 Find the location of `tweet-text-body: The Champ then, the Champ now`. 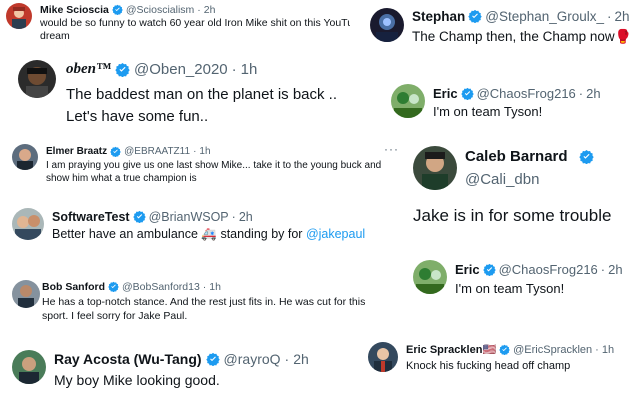

tweet-text-body: The Champ then, the Champ now is located at coordinates (513, 36).